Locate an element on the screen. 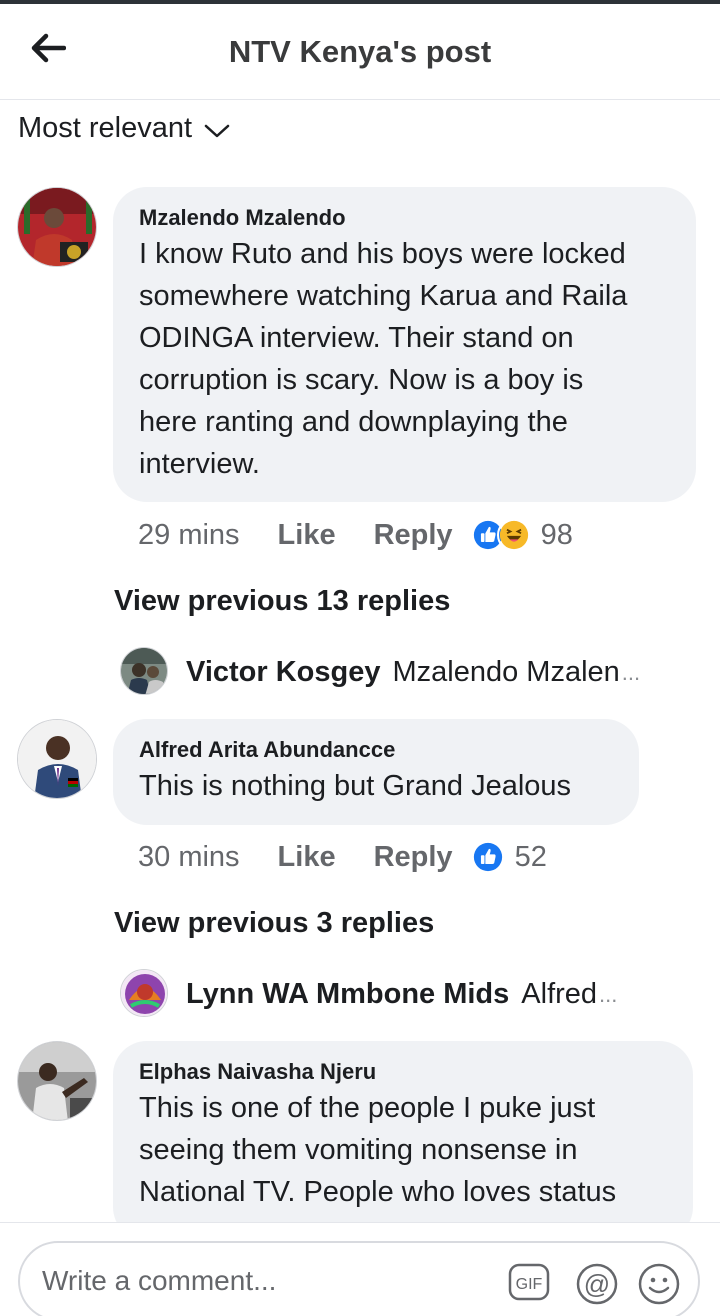  reply-snippet: Alfred is located at coordinates (559, 994).